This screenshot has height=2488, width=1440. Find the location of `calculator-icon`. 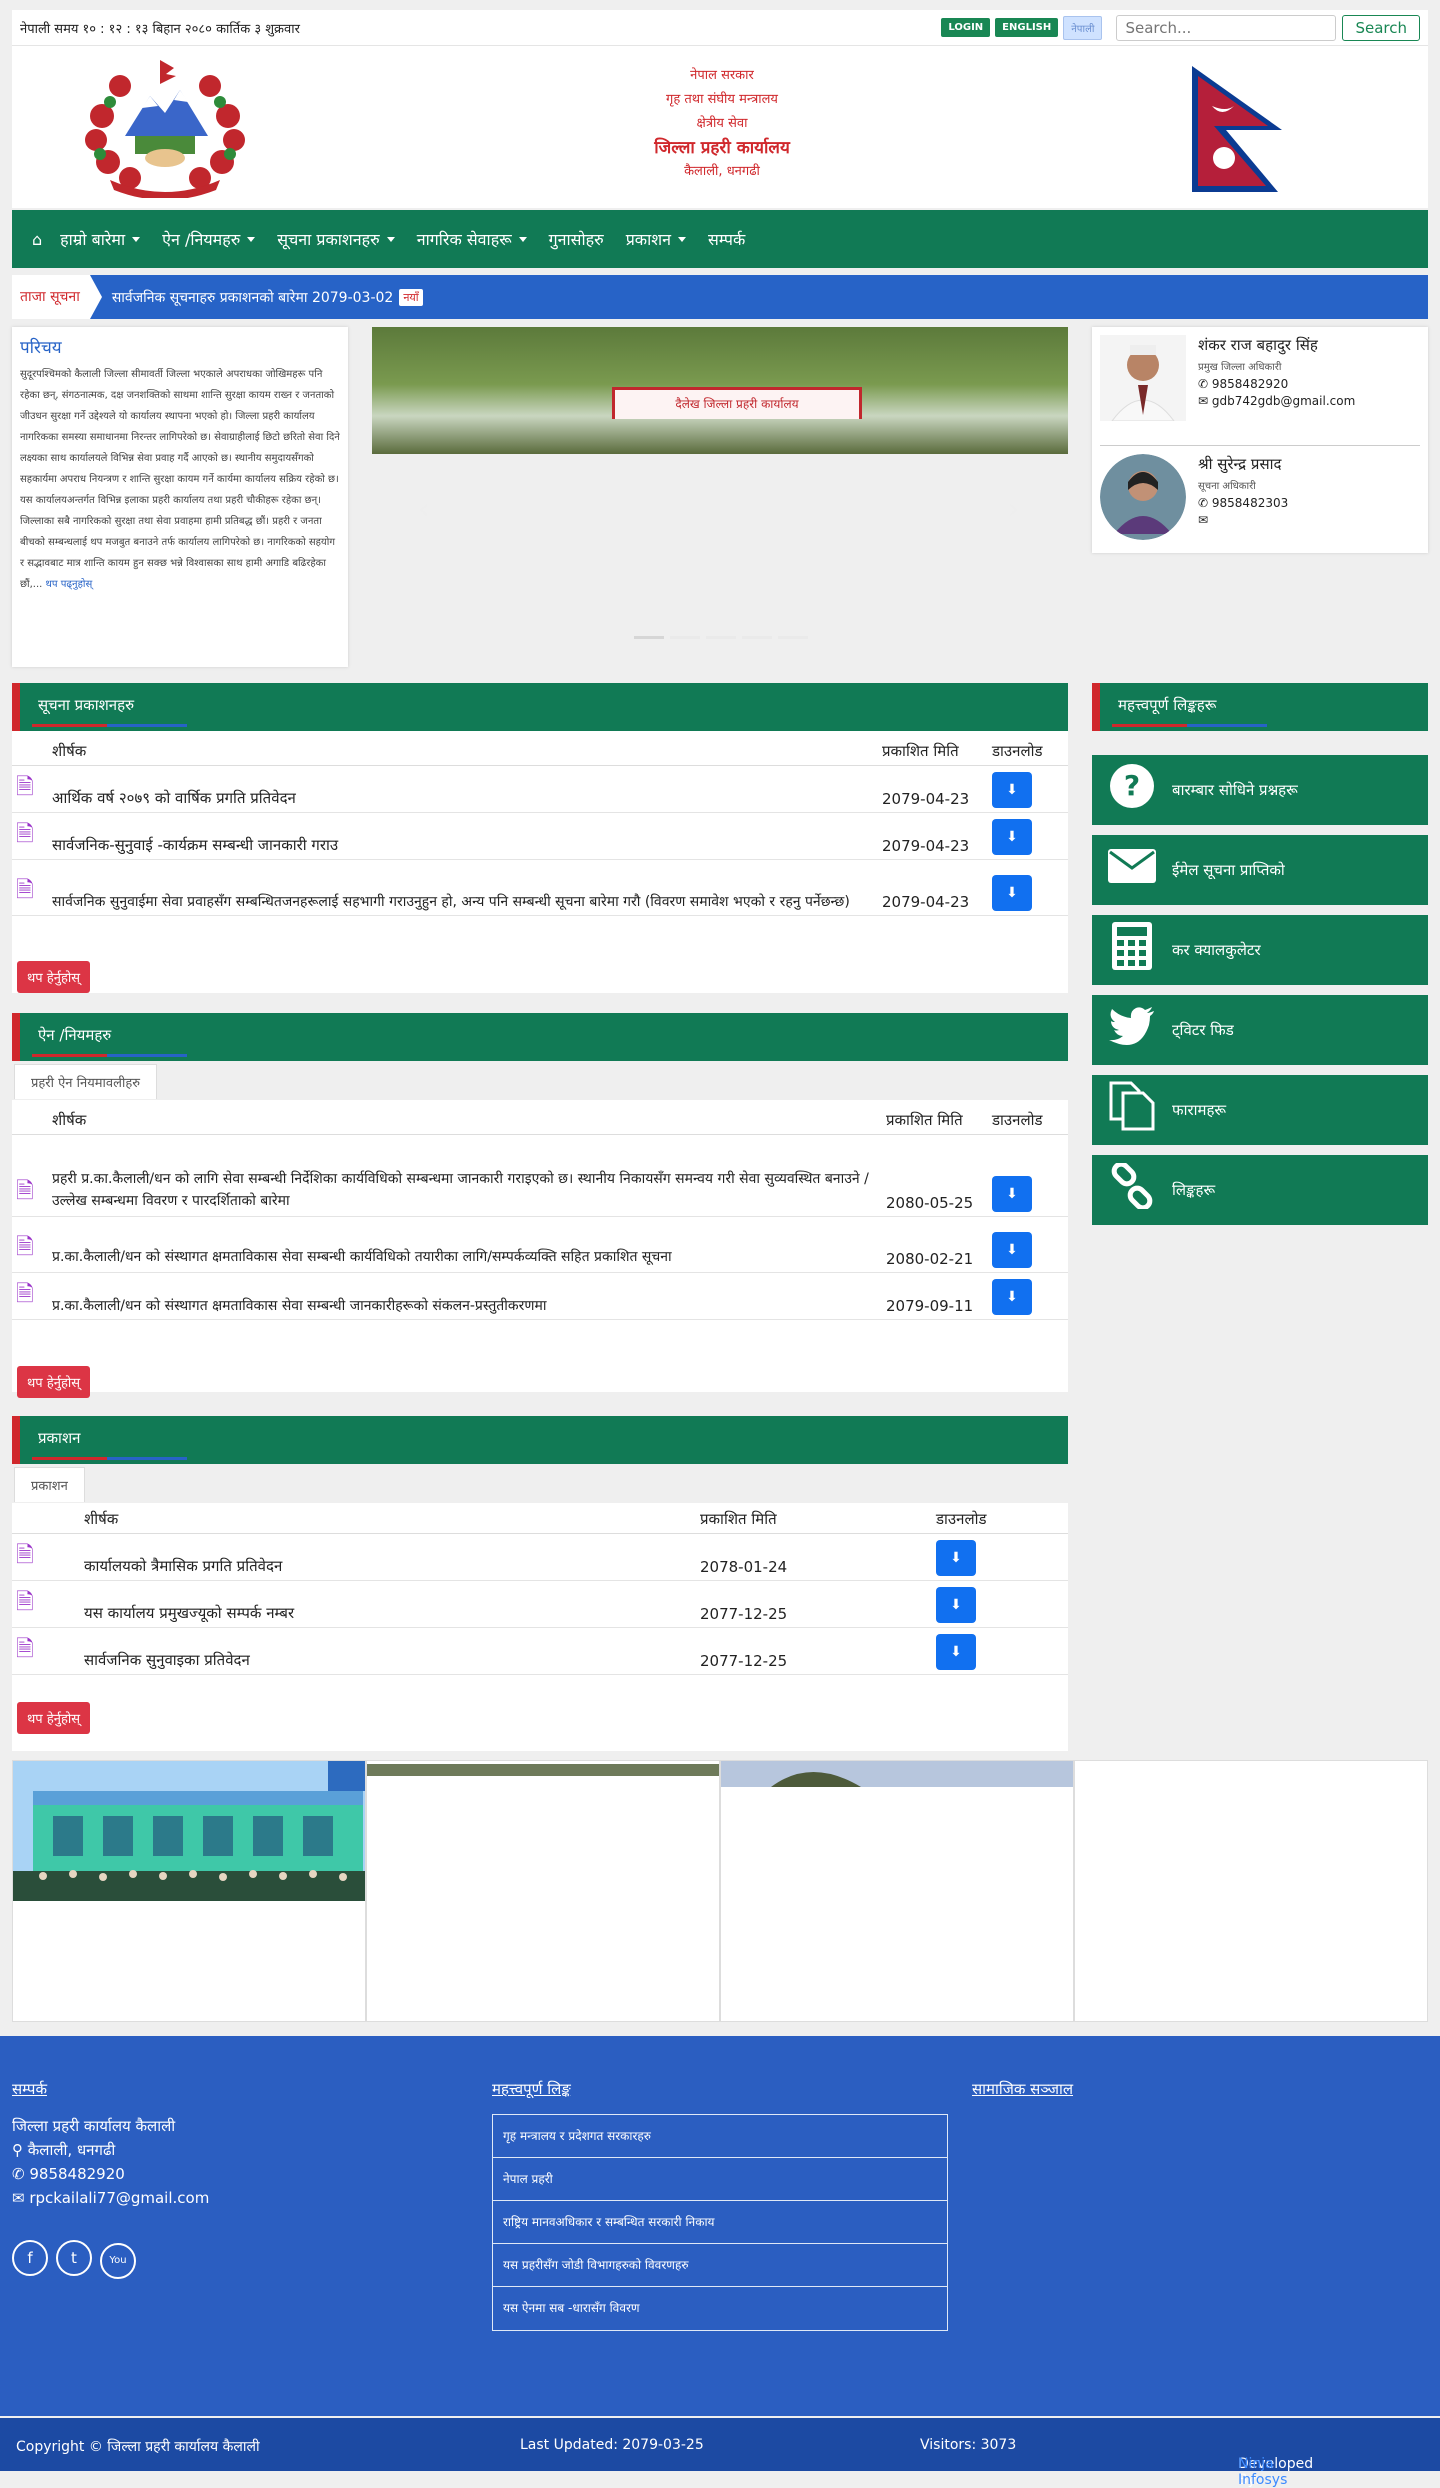

calculator-icon is located at coordinates (1132, 950).